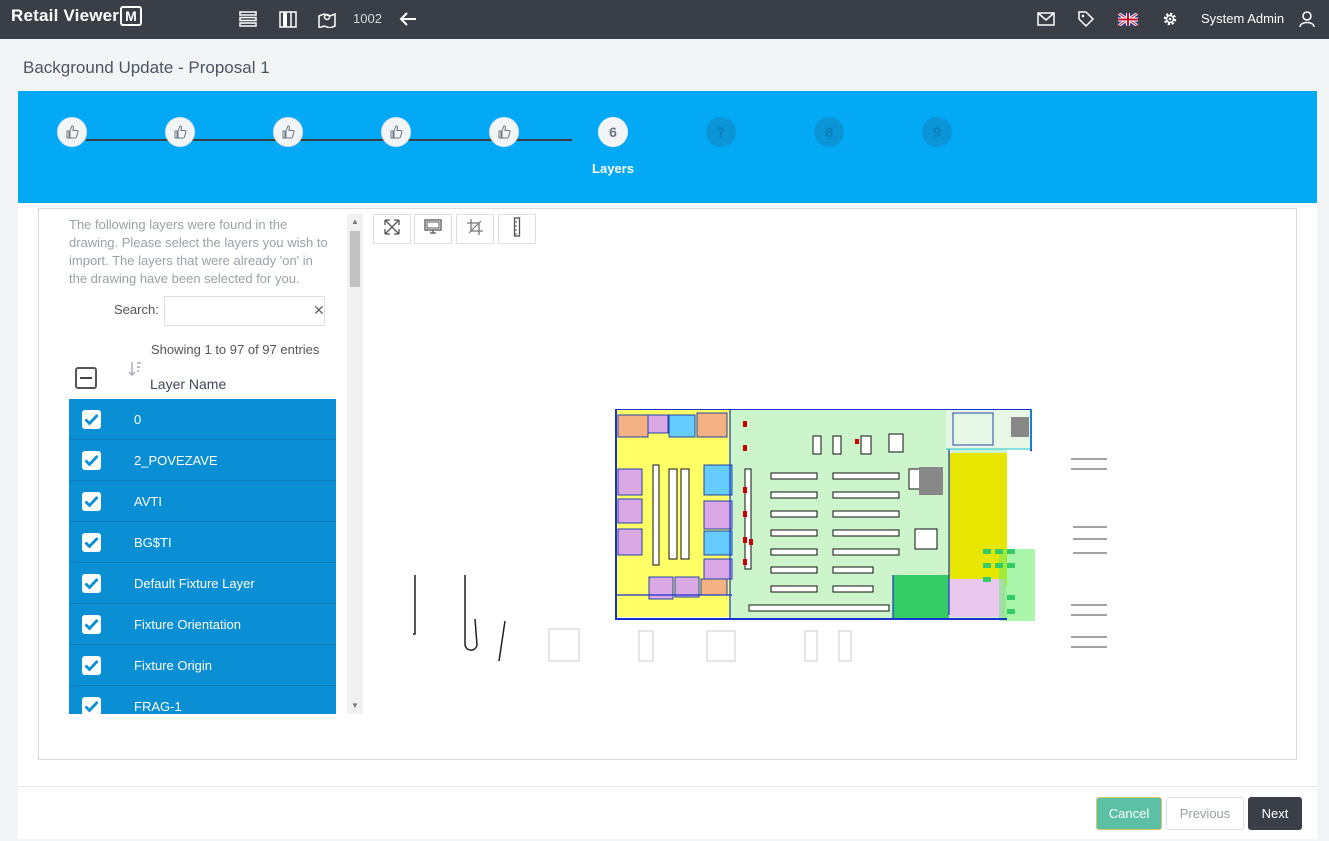  Describe the element at coordinates (148, 501) in the screenshot. I see `layer-name: AVTI` at that location.